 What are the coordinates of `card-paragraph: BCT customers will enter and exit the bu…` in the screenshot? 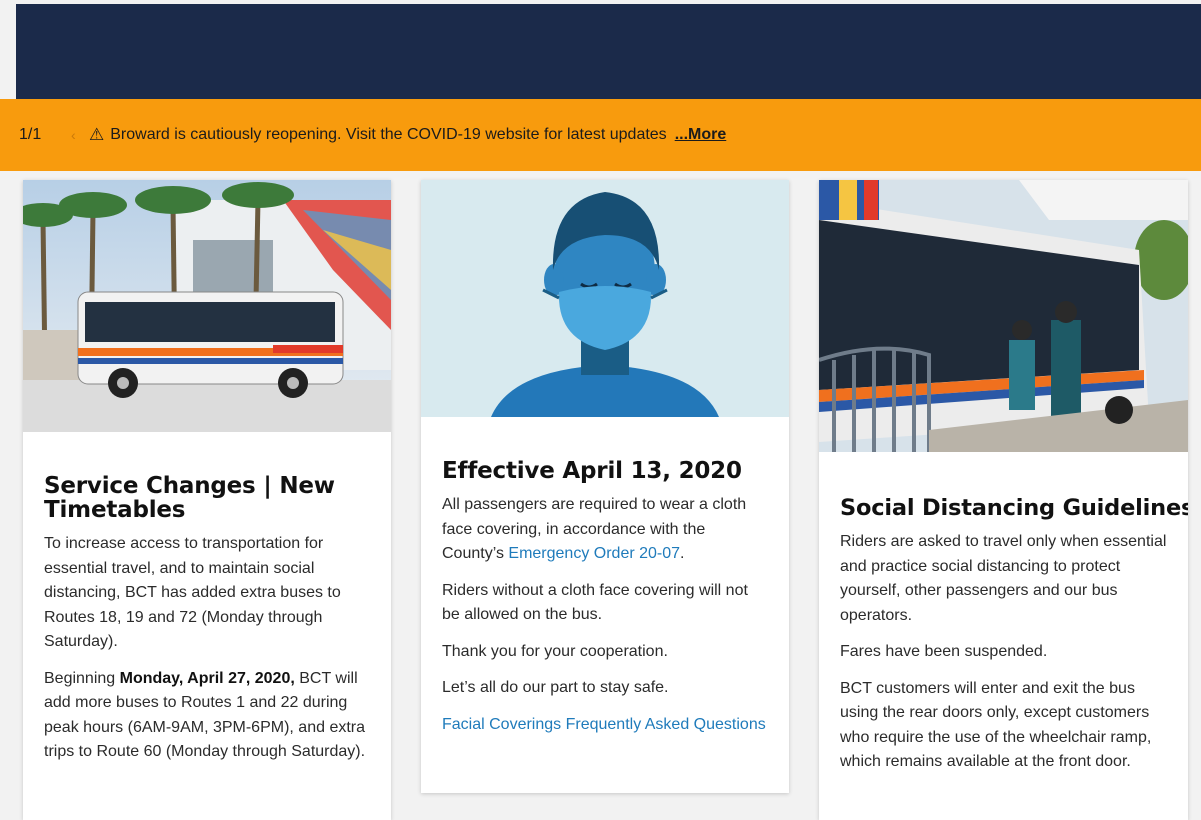 It's located at (996, 725).